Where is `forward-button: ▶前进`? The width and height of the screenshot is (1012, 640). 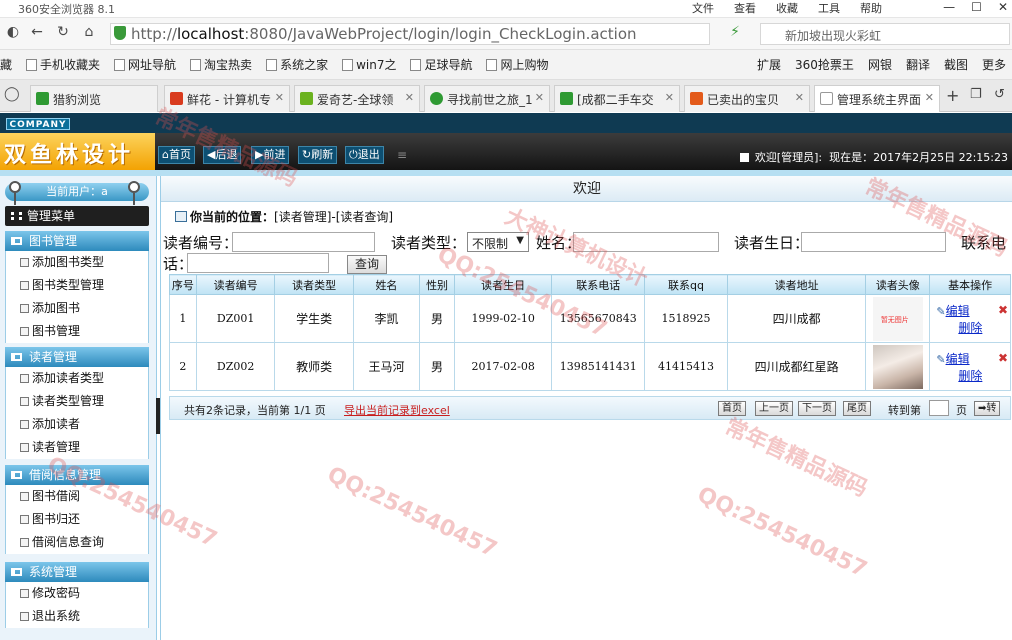 forward-button: ▶前进 is located at coordinates (270, 155).